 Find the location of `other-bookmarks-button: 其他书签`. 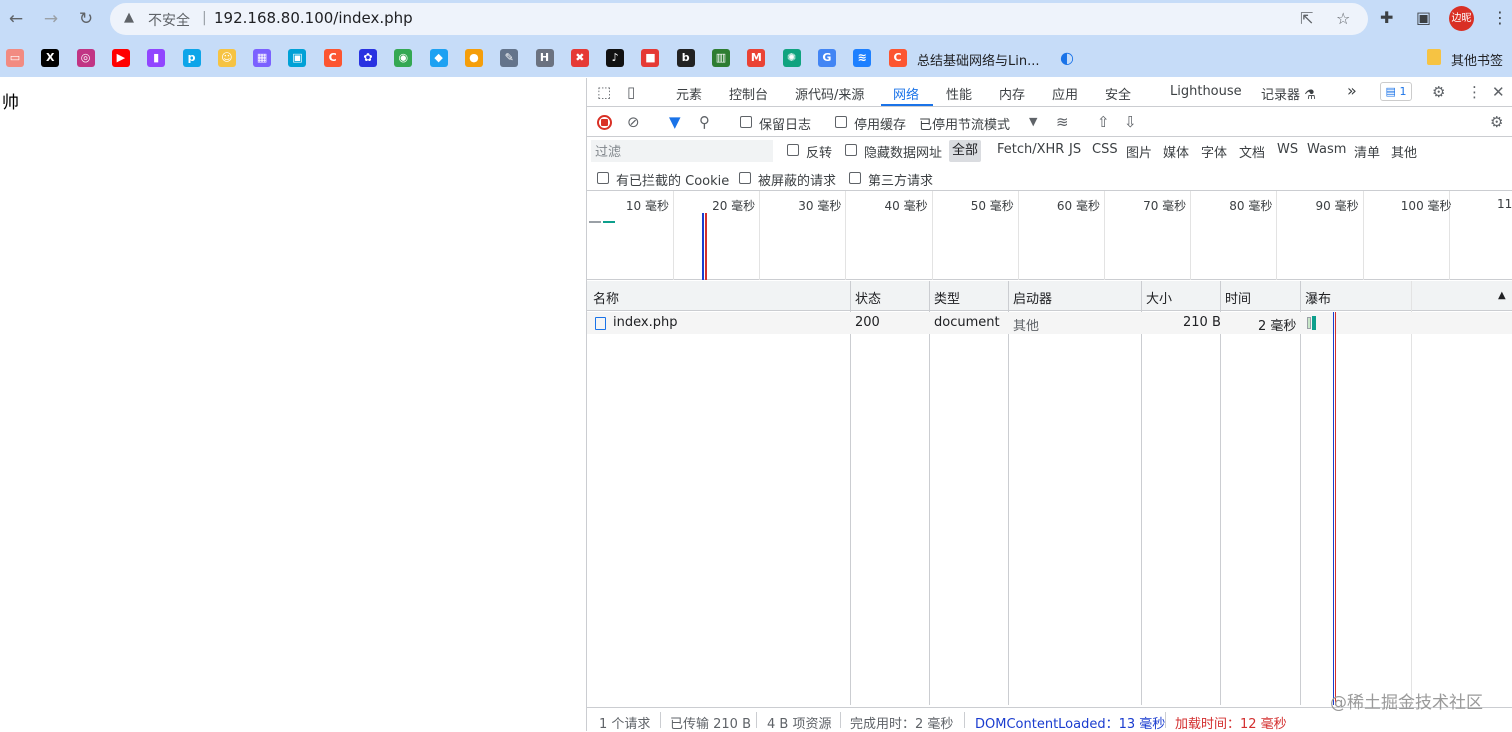

other-bookmarks-button: 其他书签 is located at coordinates (1477, 59).